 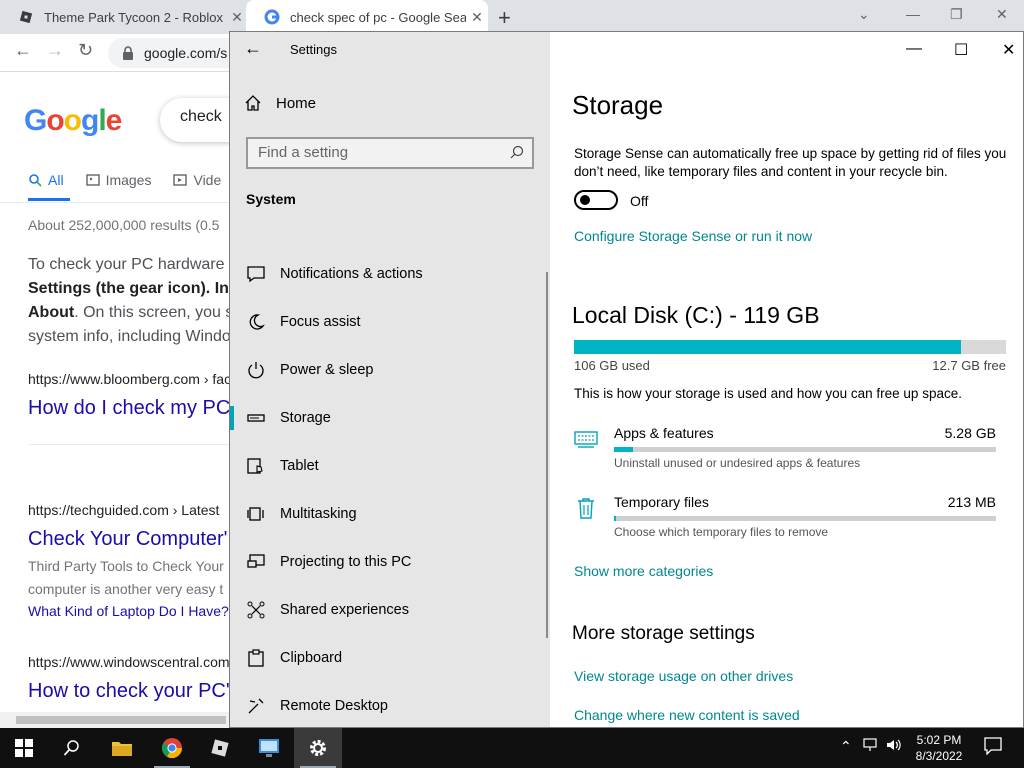 What do you see at coordinates (693, 236) in the screenshot?
I see `configure-storage-sense-link: Configure Storage Sense or run it now` at bounding box center [693, 236].